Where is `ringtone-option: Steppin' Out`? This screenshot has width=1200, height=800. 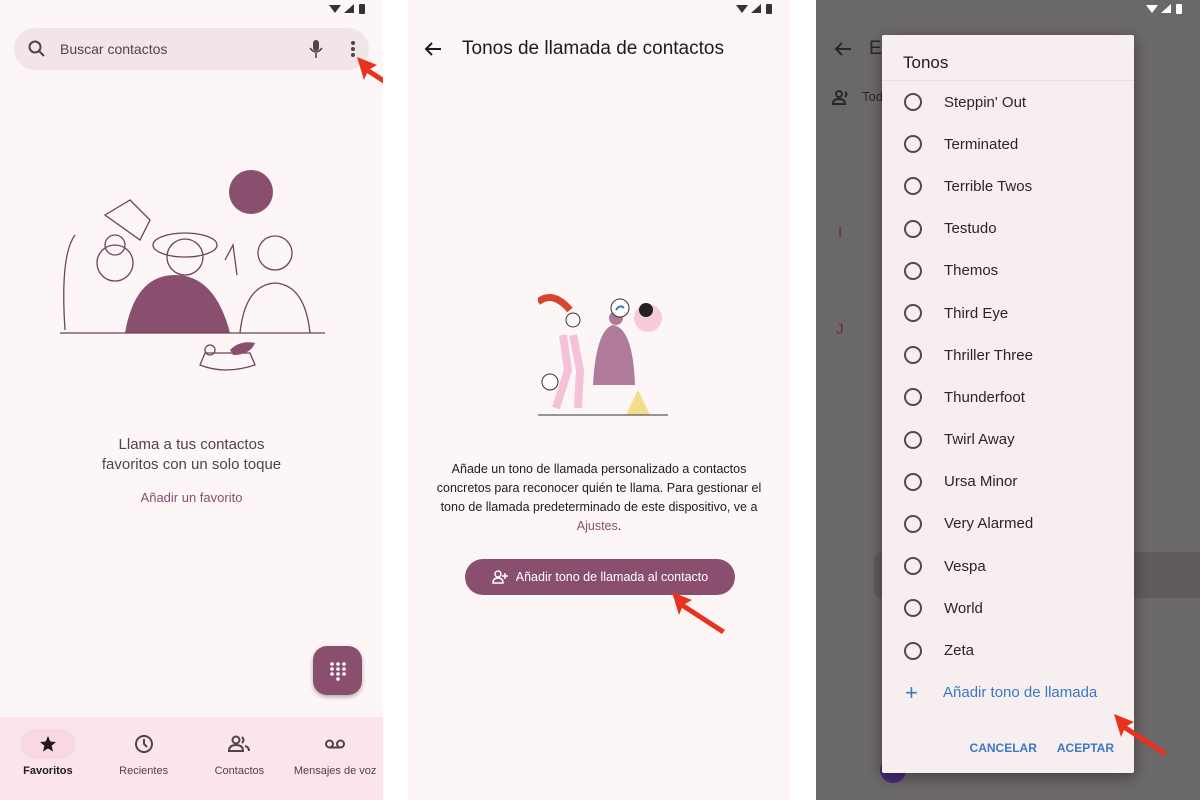
ringtone-option: Steppin' Out is located at coordinates (1008, 102).